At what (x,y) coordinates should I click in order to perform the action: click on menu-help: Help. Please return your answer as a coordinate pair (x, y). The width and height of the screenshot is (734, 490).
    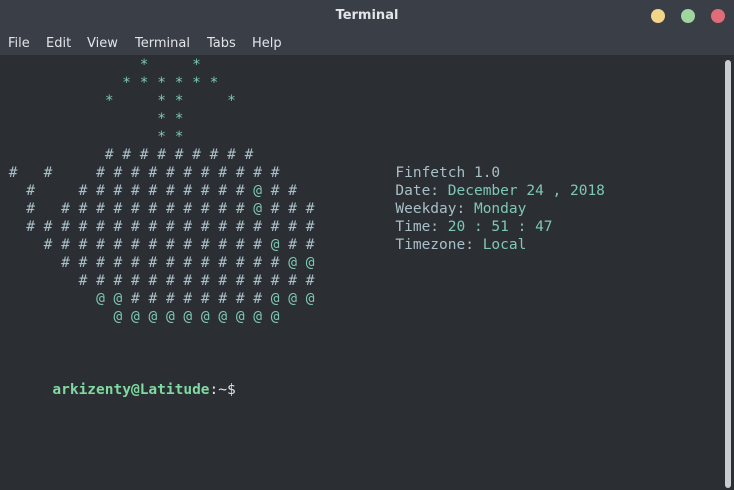
    Looking at the image, I should click on (267, 43).